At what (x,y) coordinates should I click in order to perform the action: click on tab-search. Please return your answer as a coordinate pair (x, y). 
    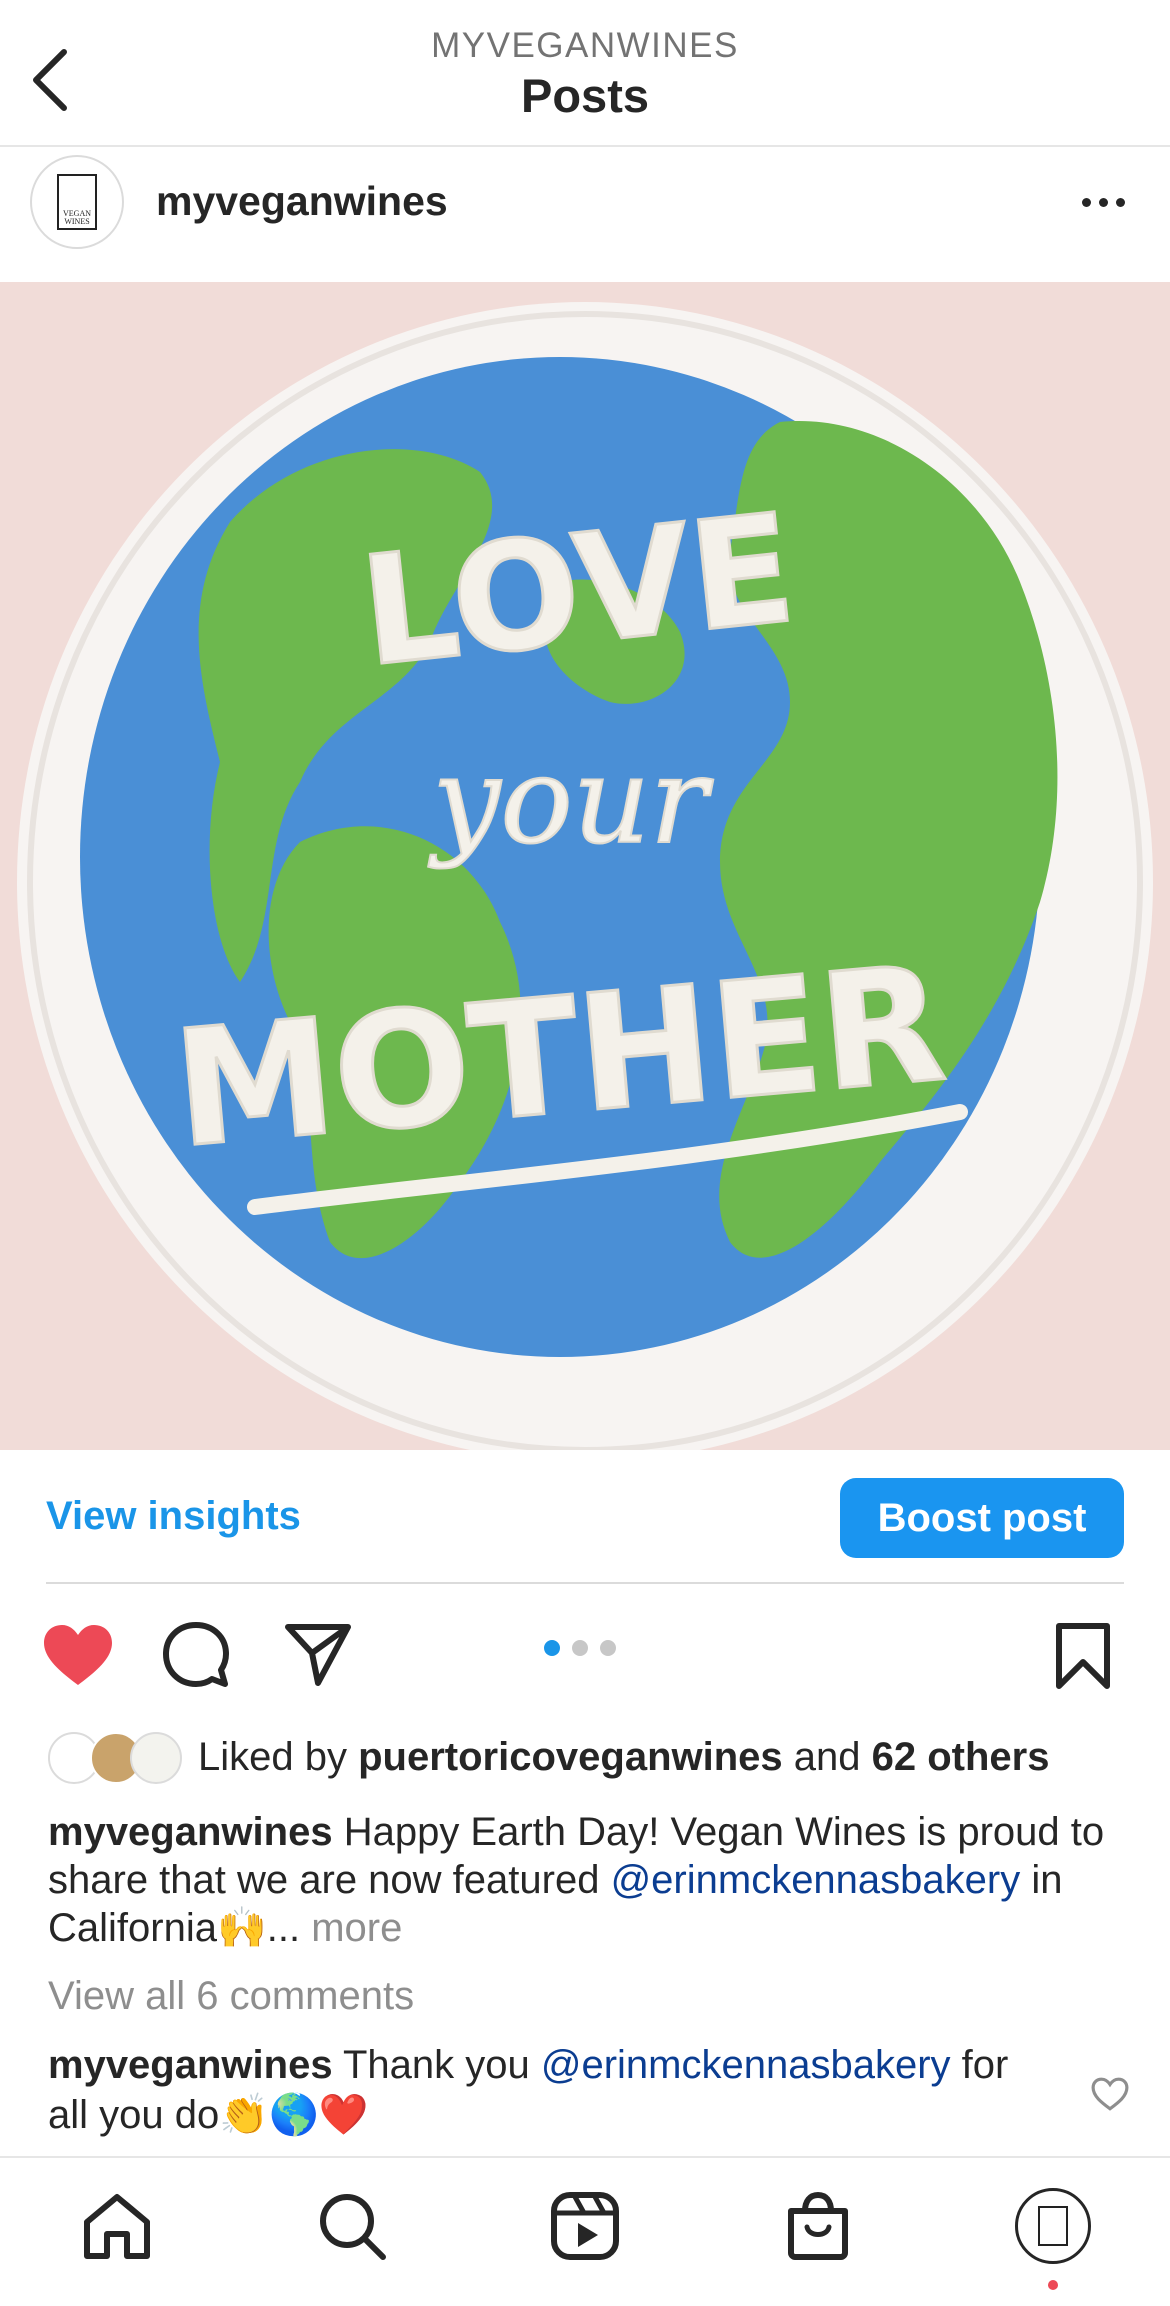
    Looking at the image, I should click on (352, 2226).